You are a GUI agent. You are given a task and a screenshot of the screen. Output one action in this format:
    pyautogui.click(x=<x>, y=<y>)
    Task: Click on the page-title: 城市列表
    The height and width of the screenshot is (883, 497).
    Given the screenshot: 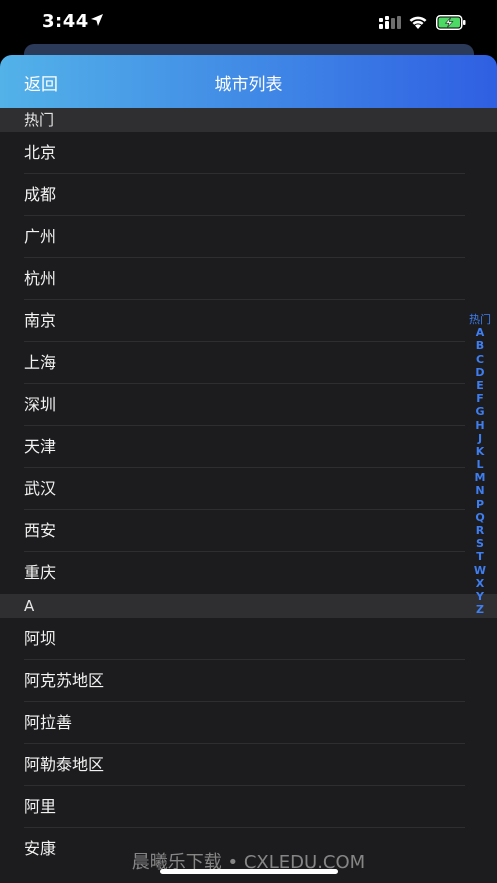 What is the action you would take?
    pyautogui.click(x=248, y=85)
    